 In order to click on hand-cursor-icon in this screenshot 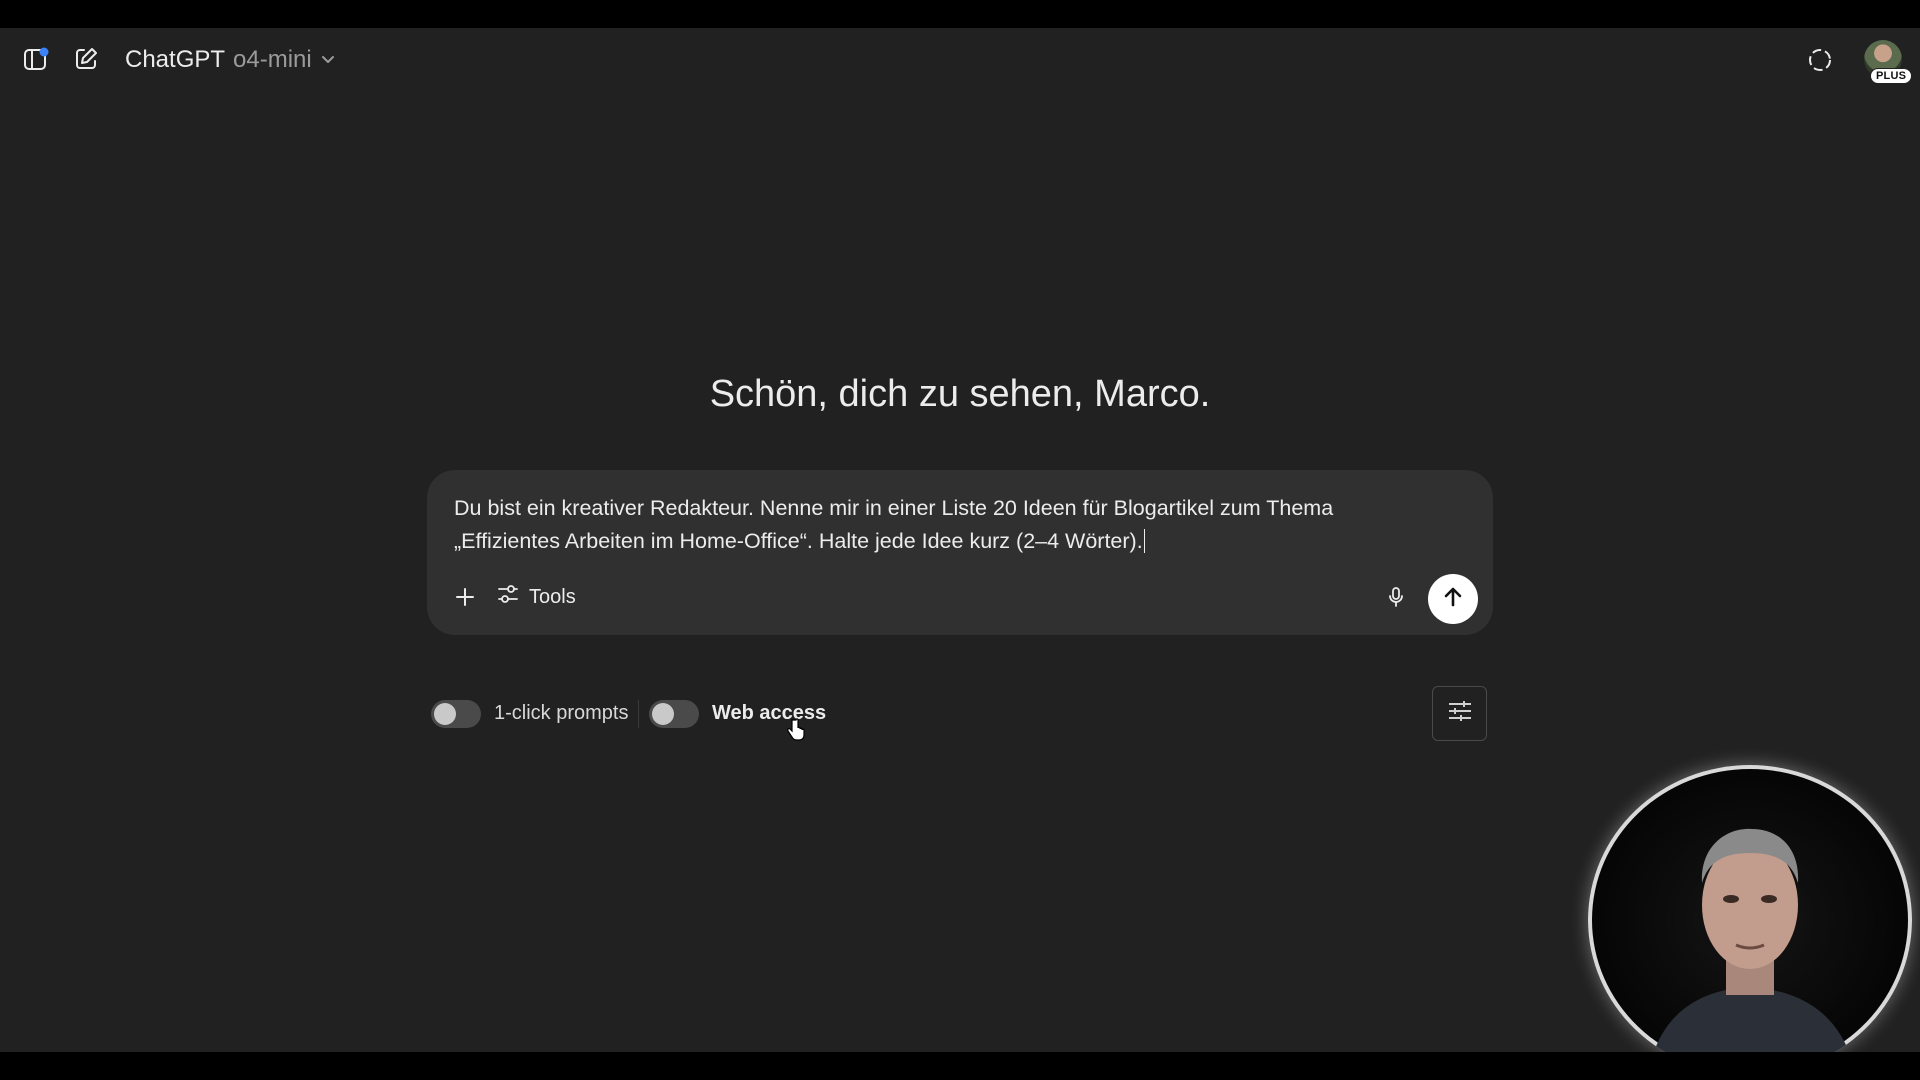, I will do `click(796, 732)`.